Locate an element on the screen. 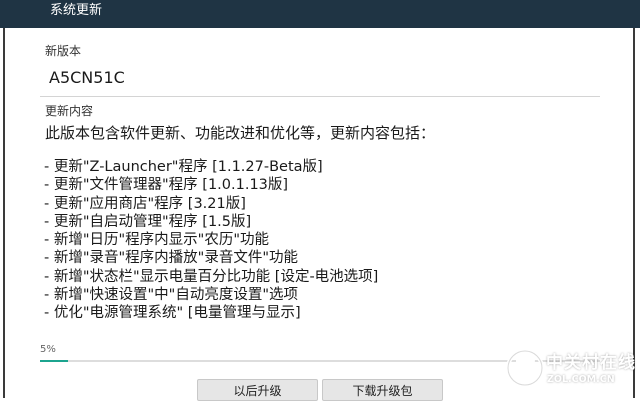  new-version-label: 新版本 is located at coordinates (63, 51).